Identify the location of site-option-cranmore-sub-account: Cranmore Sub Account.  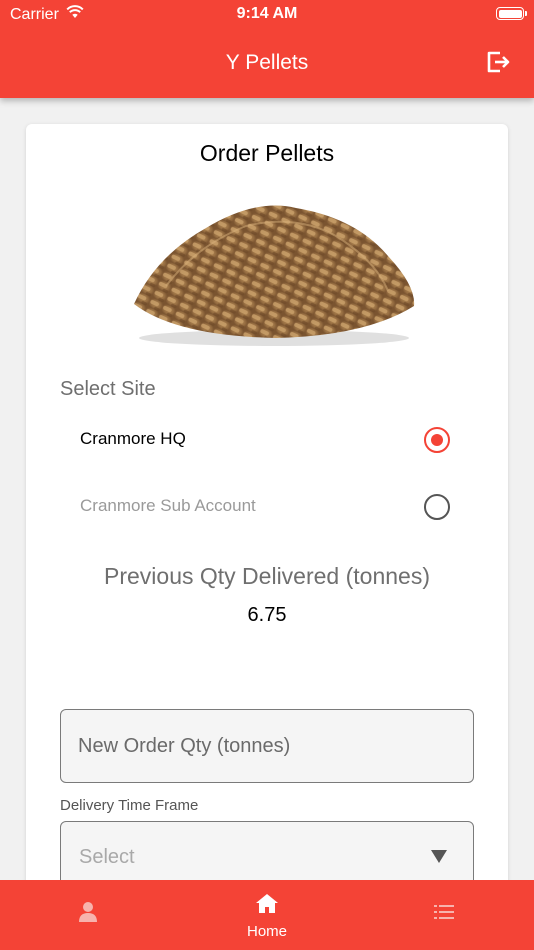
(265, 507).